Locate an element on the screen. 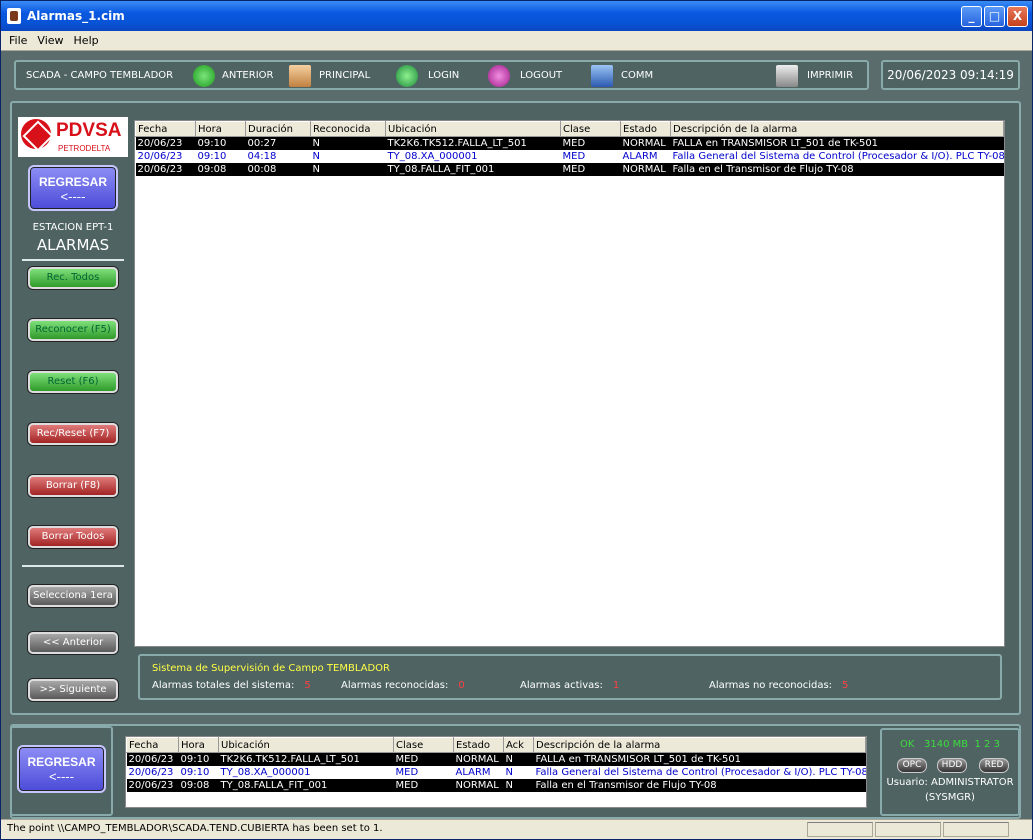 Image resolution: width=1033 pixels, height=840 pixels. close-button: X is located at coordinates (1017, 16).